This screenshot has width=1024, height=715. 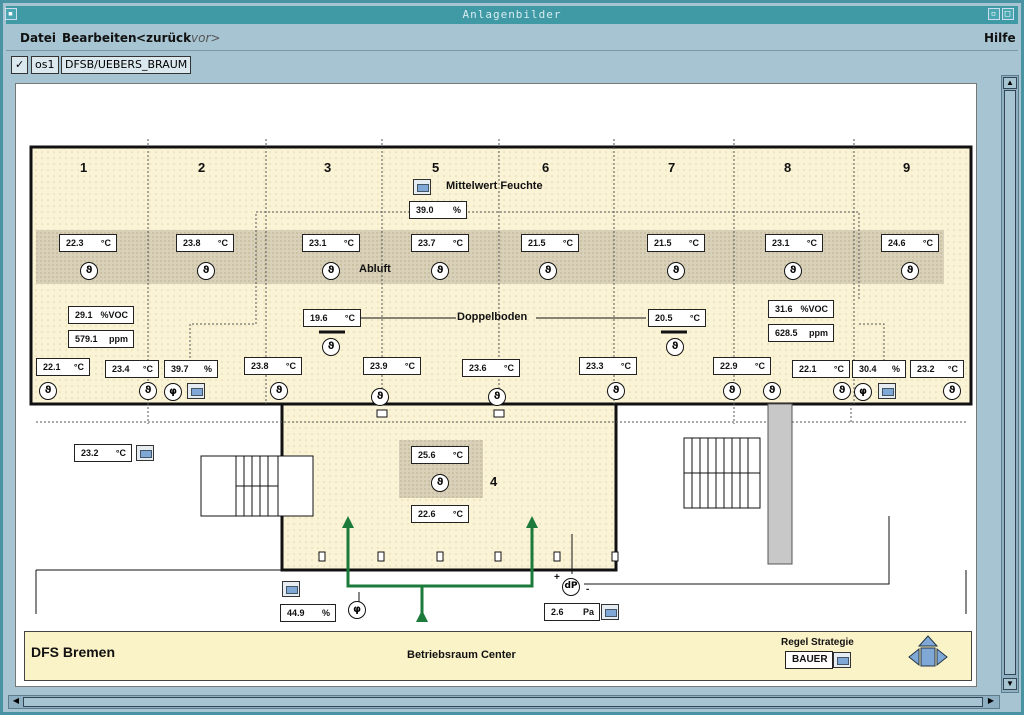 I want to click on staircase-left, so click(x=257, y=486).